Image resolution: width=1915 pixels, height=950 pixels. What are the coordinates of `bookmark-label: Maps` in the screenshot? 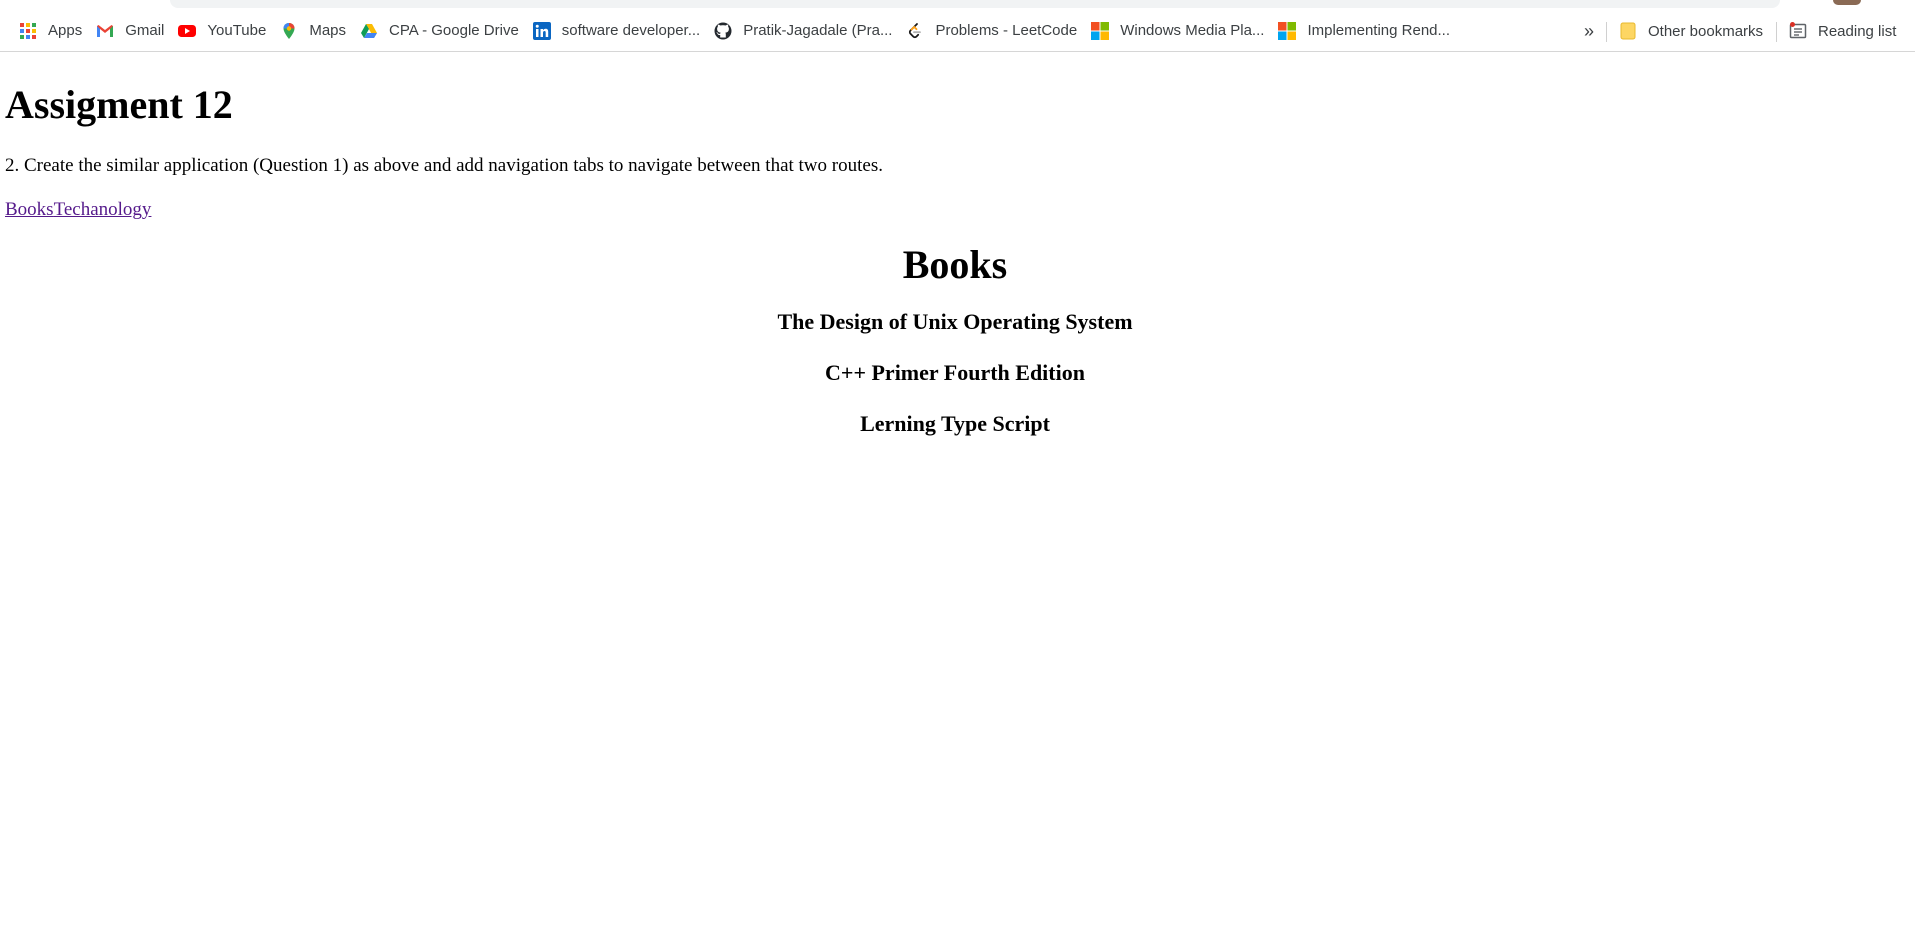 It's located at (328, 30).